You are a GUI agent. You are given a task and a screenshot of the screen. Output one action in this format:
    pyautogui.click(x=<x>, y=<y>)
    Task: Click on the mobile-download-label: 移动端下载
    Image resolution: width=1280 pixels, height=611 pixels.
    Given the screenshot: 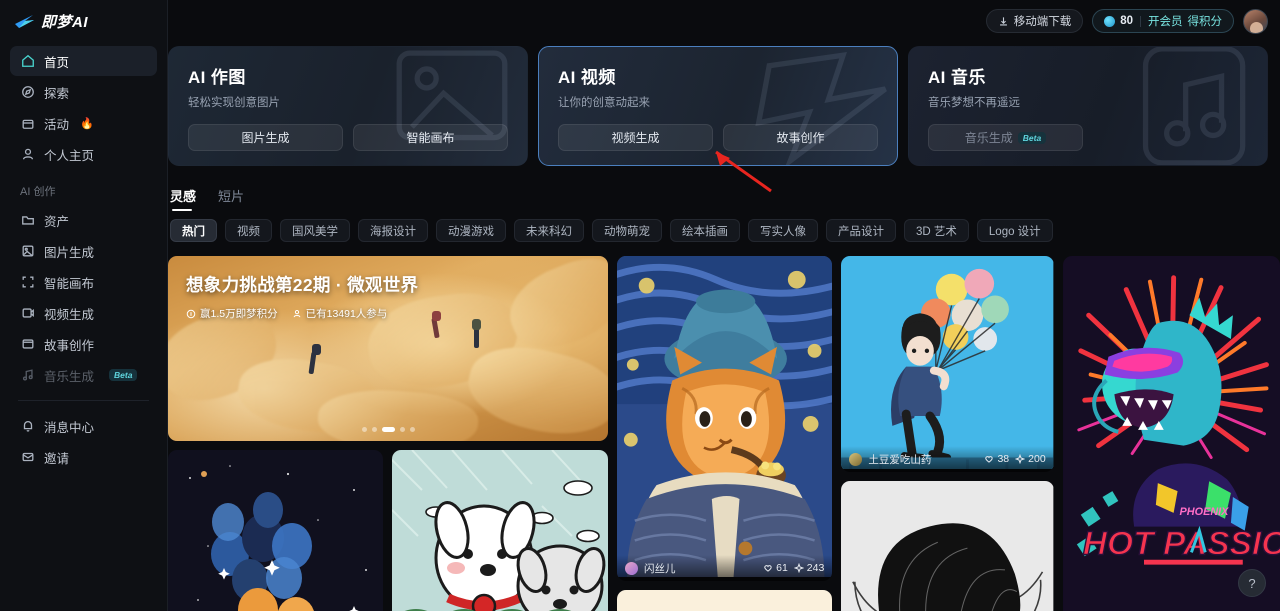 What is the action you would take?
    pyautogui.click(x=1042, y=22)
    